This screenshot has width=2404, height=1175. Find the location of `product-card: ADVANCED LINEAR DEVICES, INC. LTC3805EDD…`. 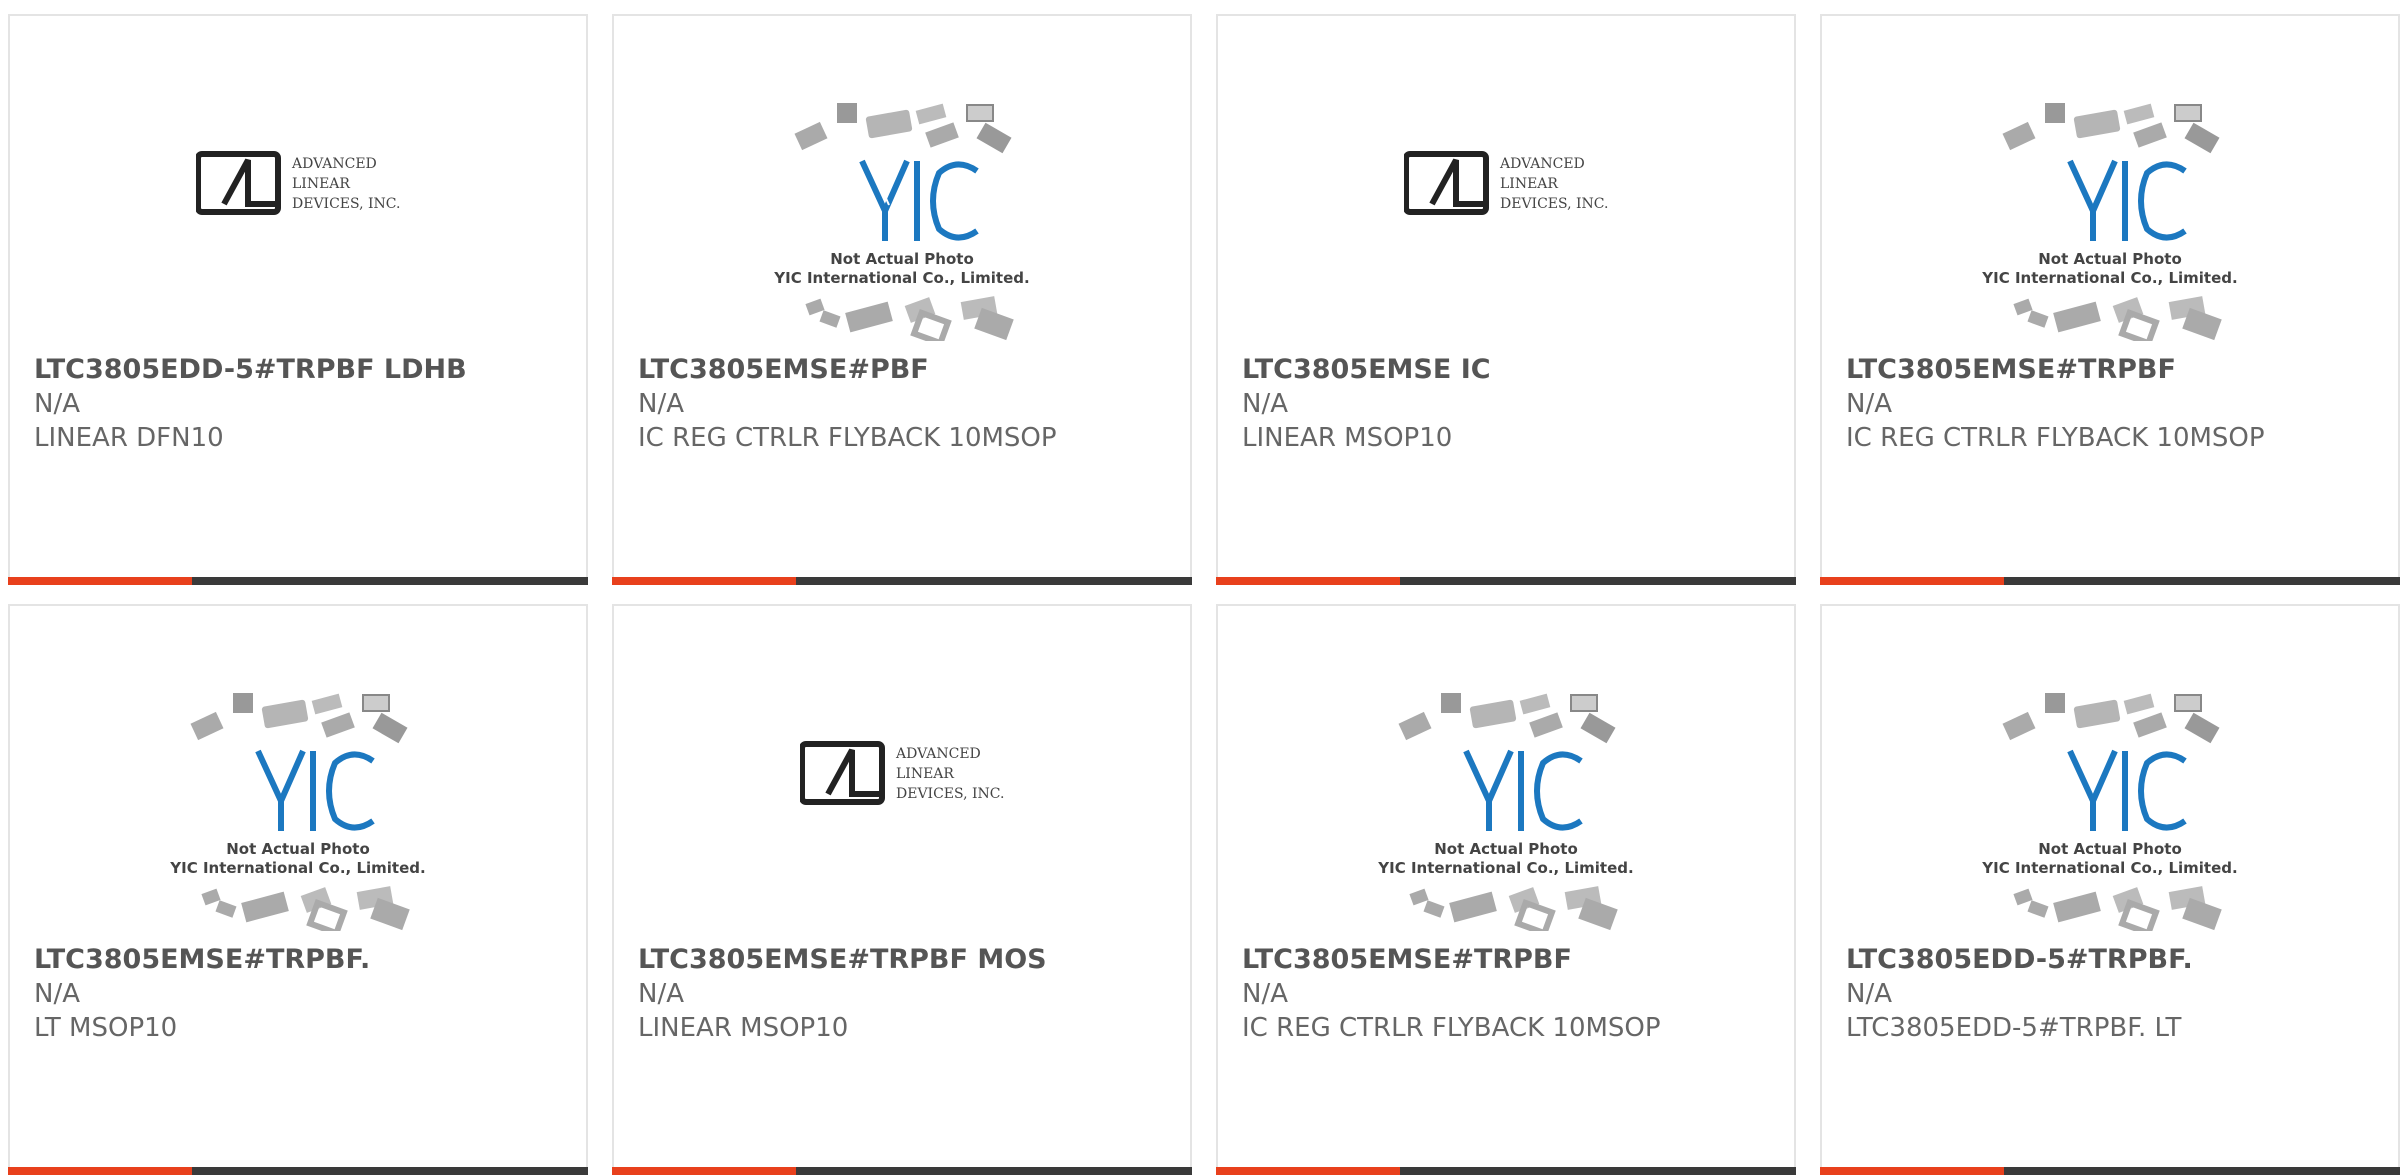

product-card: ADVANCED LINEAR DEVICES, INC. LTC3805EDD… is located at coordinates (298, 299).